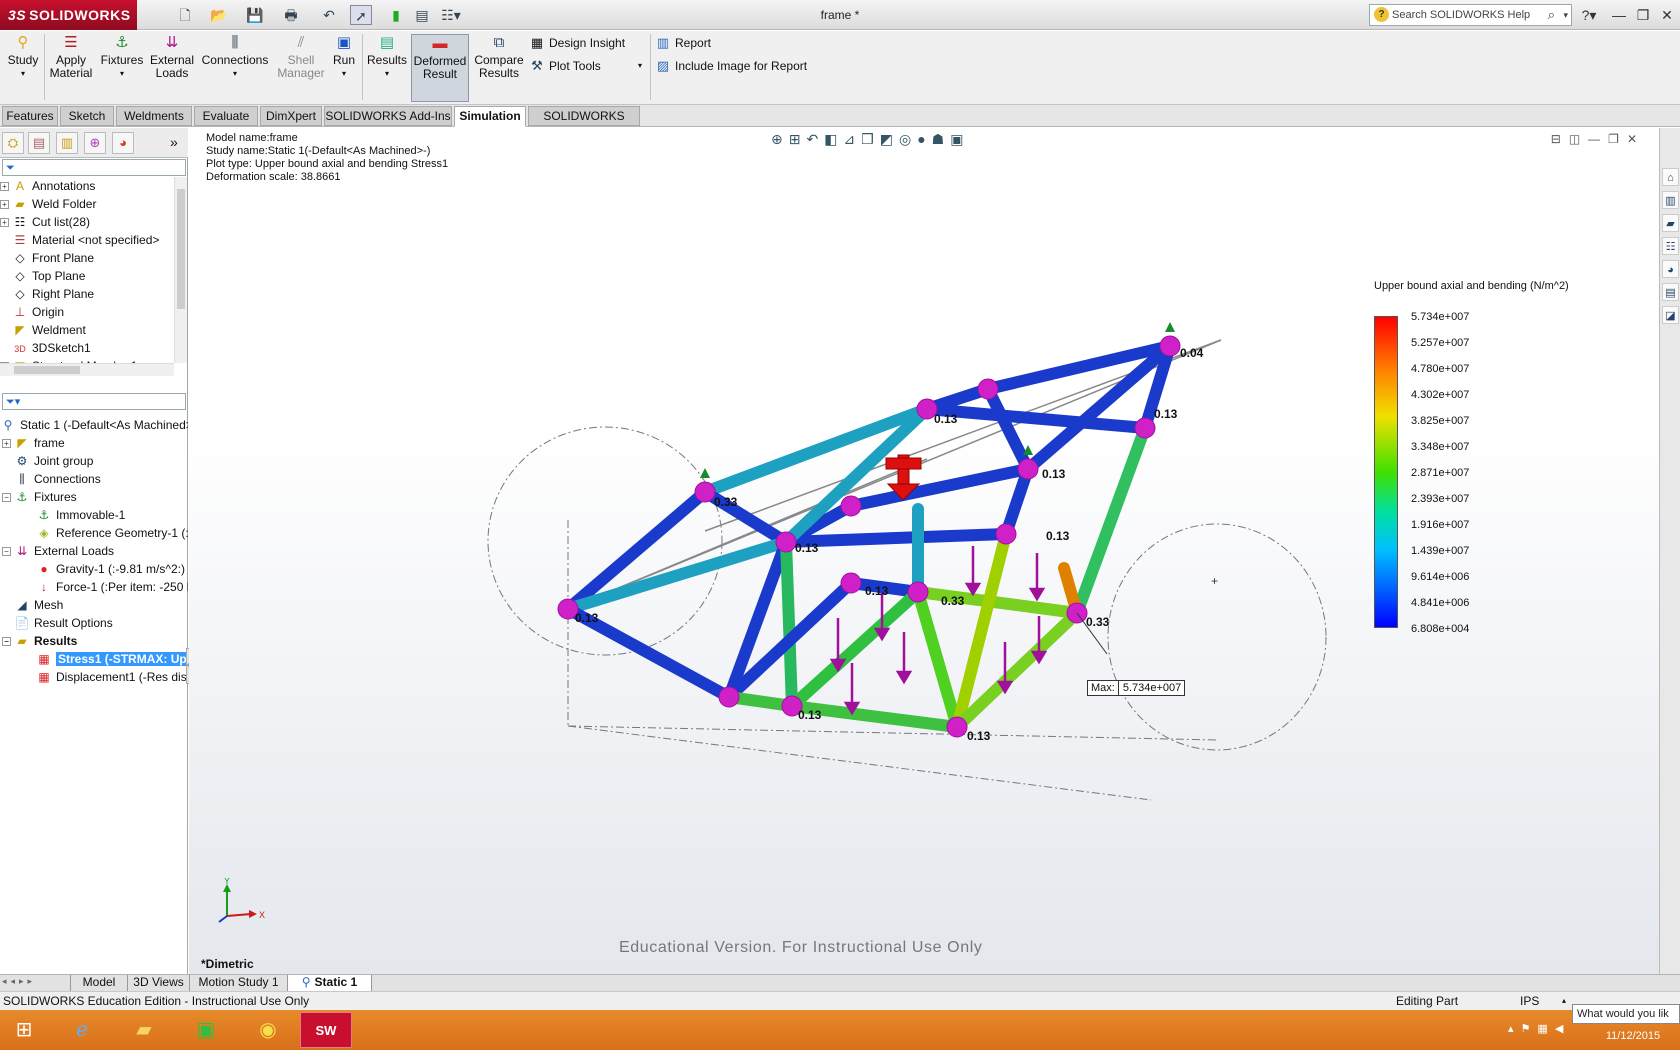 The width and height of the screenshot is (1680, 1050). I want to click on volume-icon: ◀, so click(1562, 1029).